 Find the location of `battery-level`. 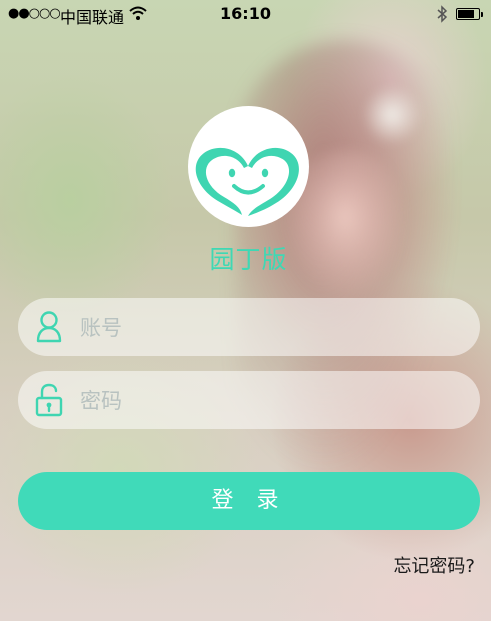

battery-level is located at coordinates (466, 14).